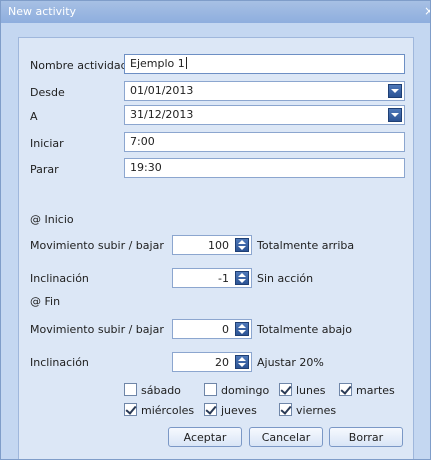 Image resolution: width=431 pixels, height=460 pixels. Describe the element at coordinates (34, 116) in the screenshot. I see `a-label: A` at that location.